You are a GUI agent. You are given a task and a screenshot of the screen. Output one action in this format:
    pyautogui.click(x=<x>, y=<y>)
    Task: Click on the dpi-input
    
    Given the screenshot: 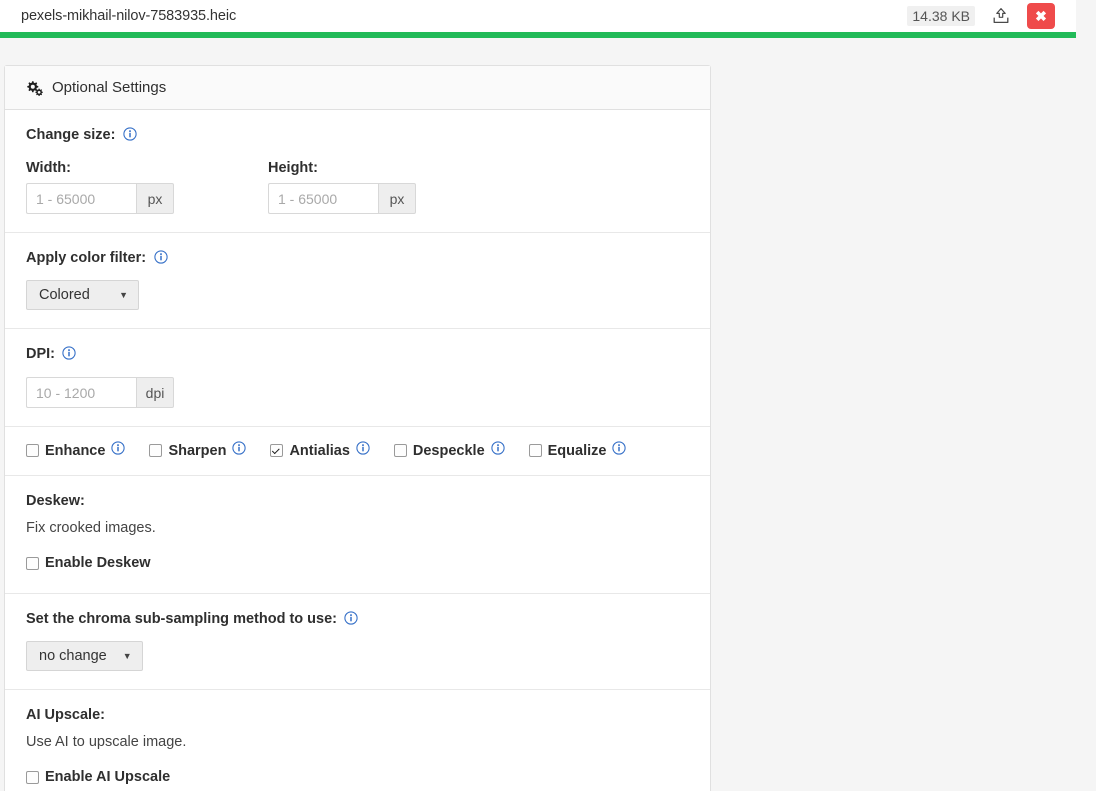 What is the action you would take?
    pyautogui.click(x=81, y=392)
    